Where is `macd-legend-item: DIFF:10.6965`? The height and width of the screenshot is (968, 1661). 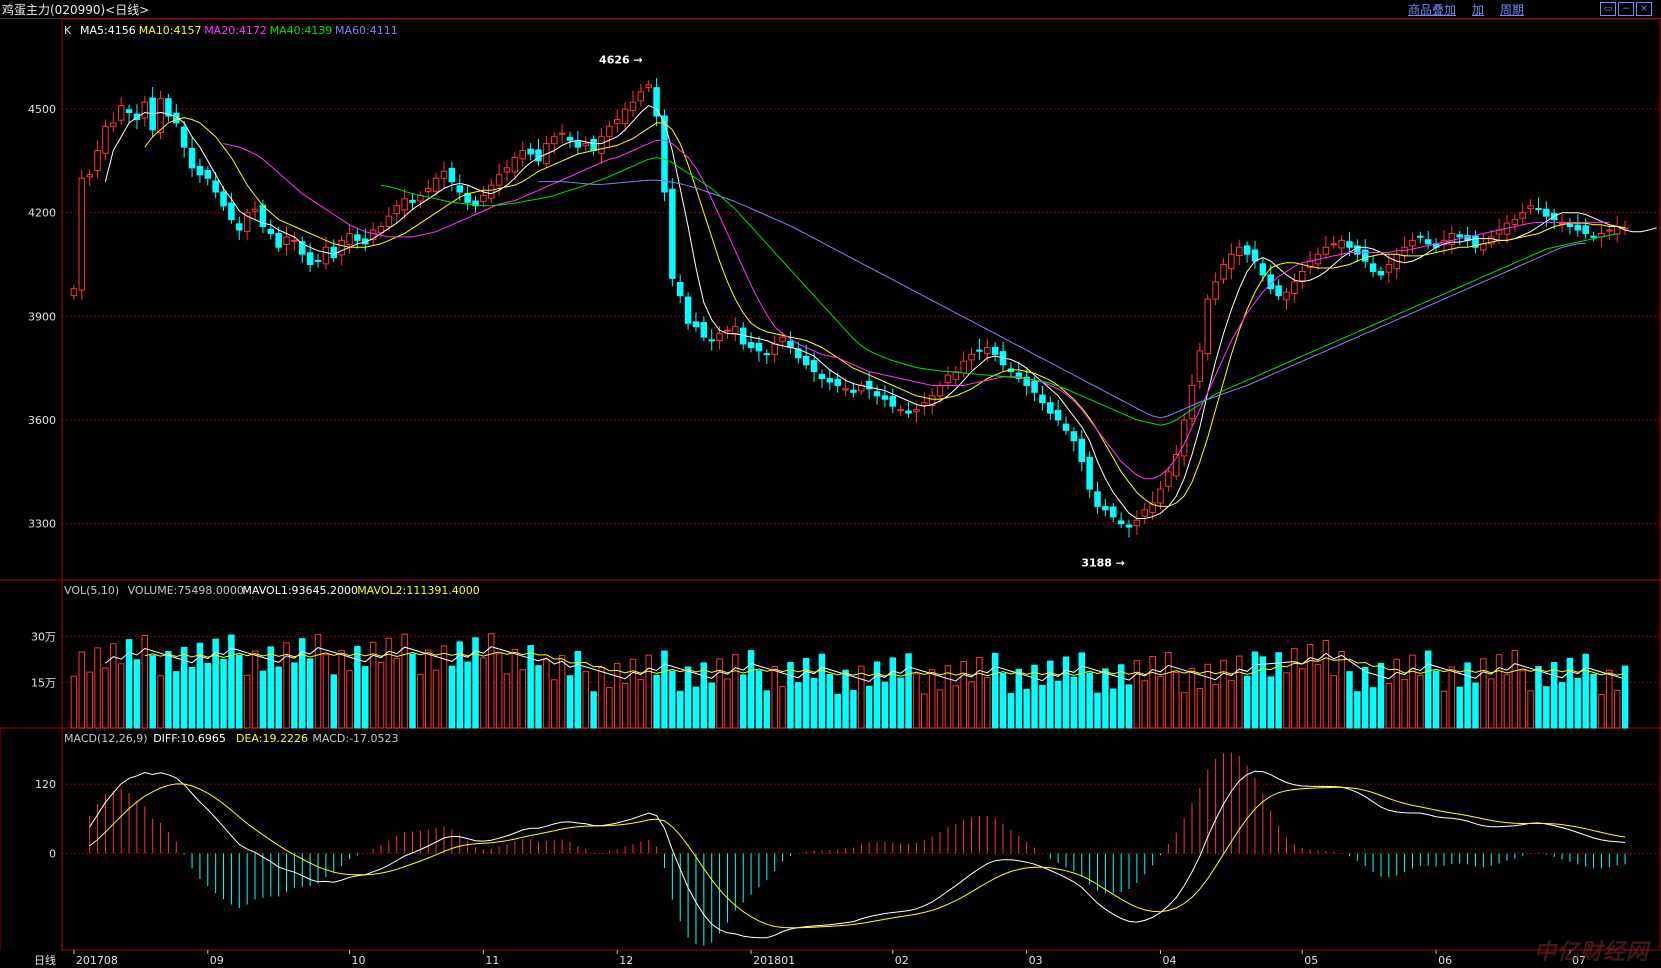
macd-legend-item: DIFF:10.6965 is located at coordinates (189, 738).